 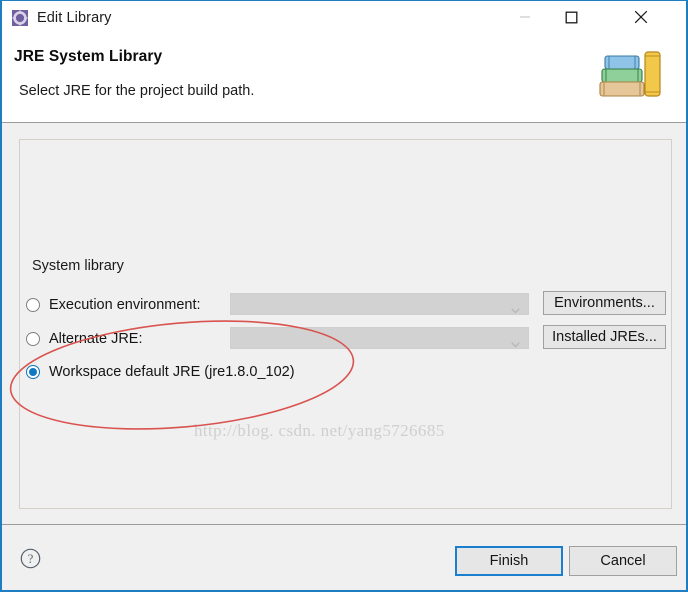 I want to click on title-bar: Edit Library, so click(x=344, y=18).